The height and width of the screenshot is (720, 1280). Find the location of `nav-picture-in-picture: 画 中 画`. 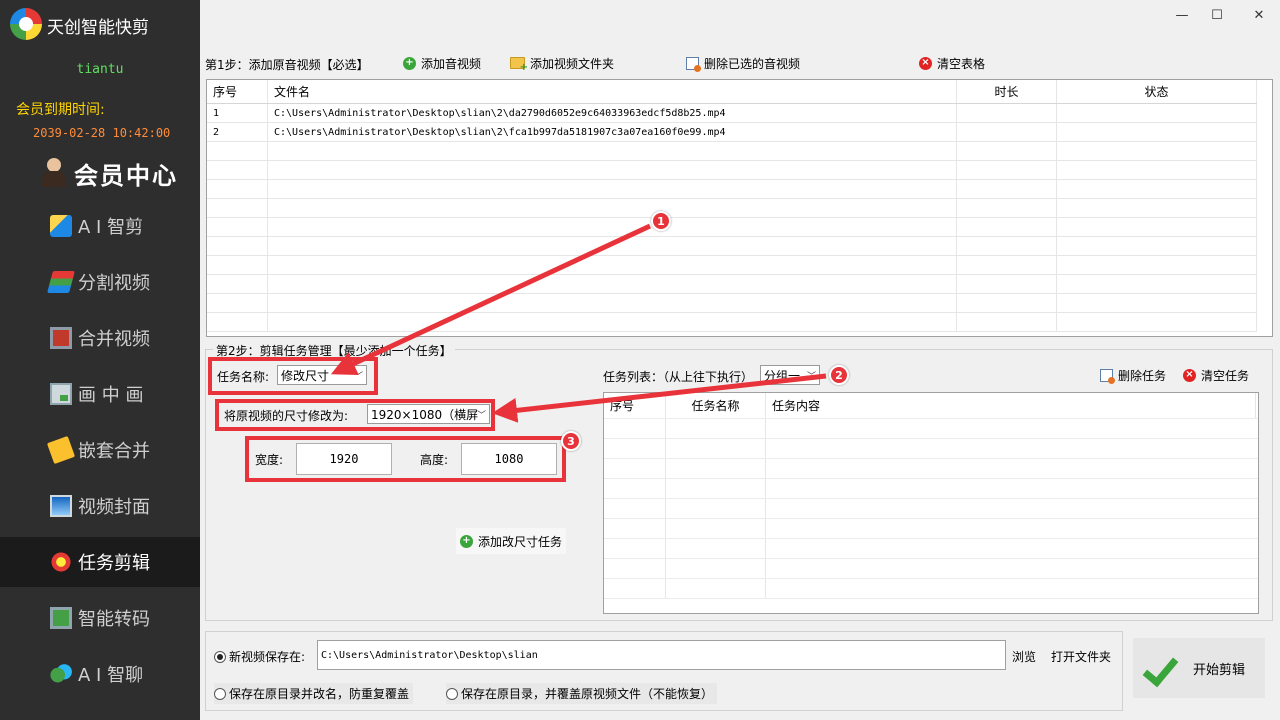

nav-picture-in-picture: 画 中 画 is located at coordinates (100, 394).